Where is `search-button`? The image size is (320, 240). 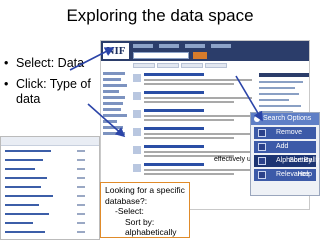 search-button is located at coordinates (200, 55).